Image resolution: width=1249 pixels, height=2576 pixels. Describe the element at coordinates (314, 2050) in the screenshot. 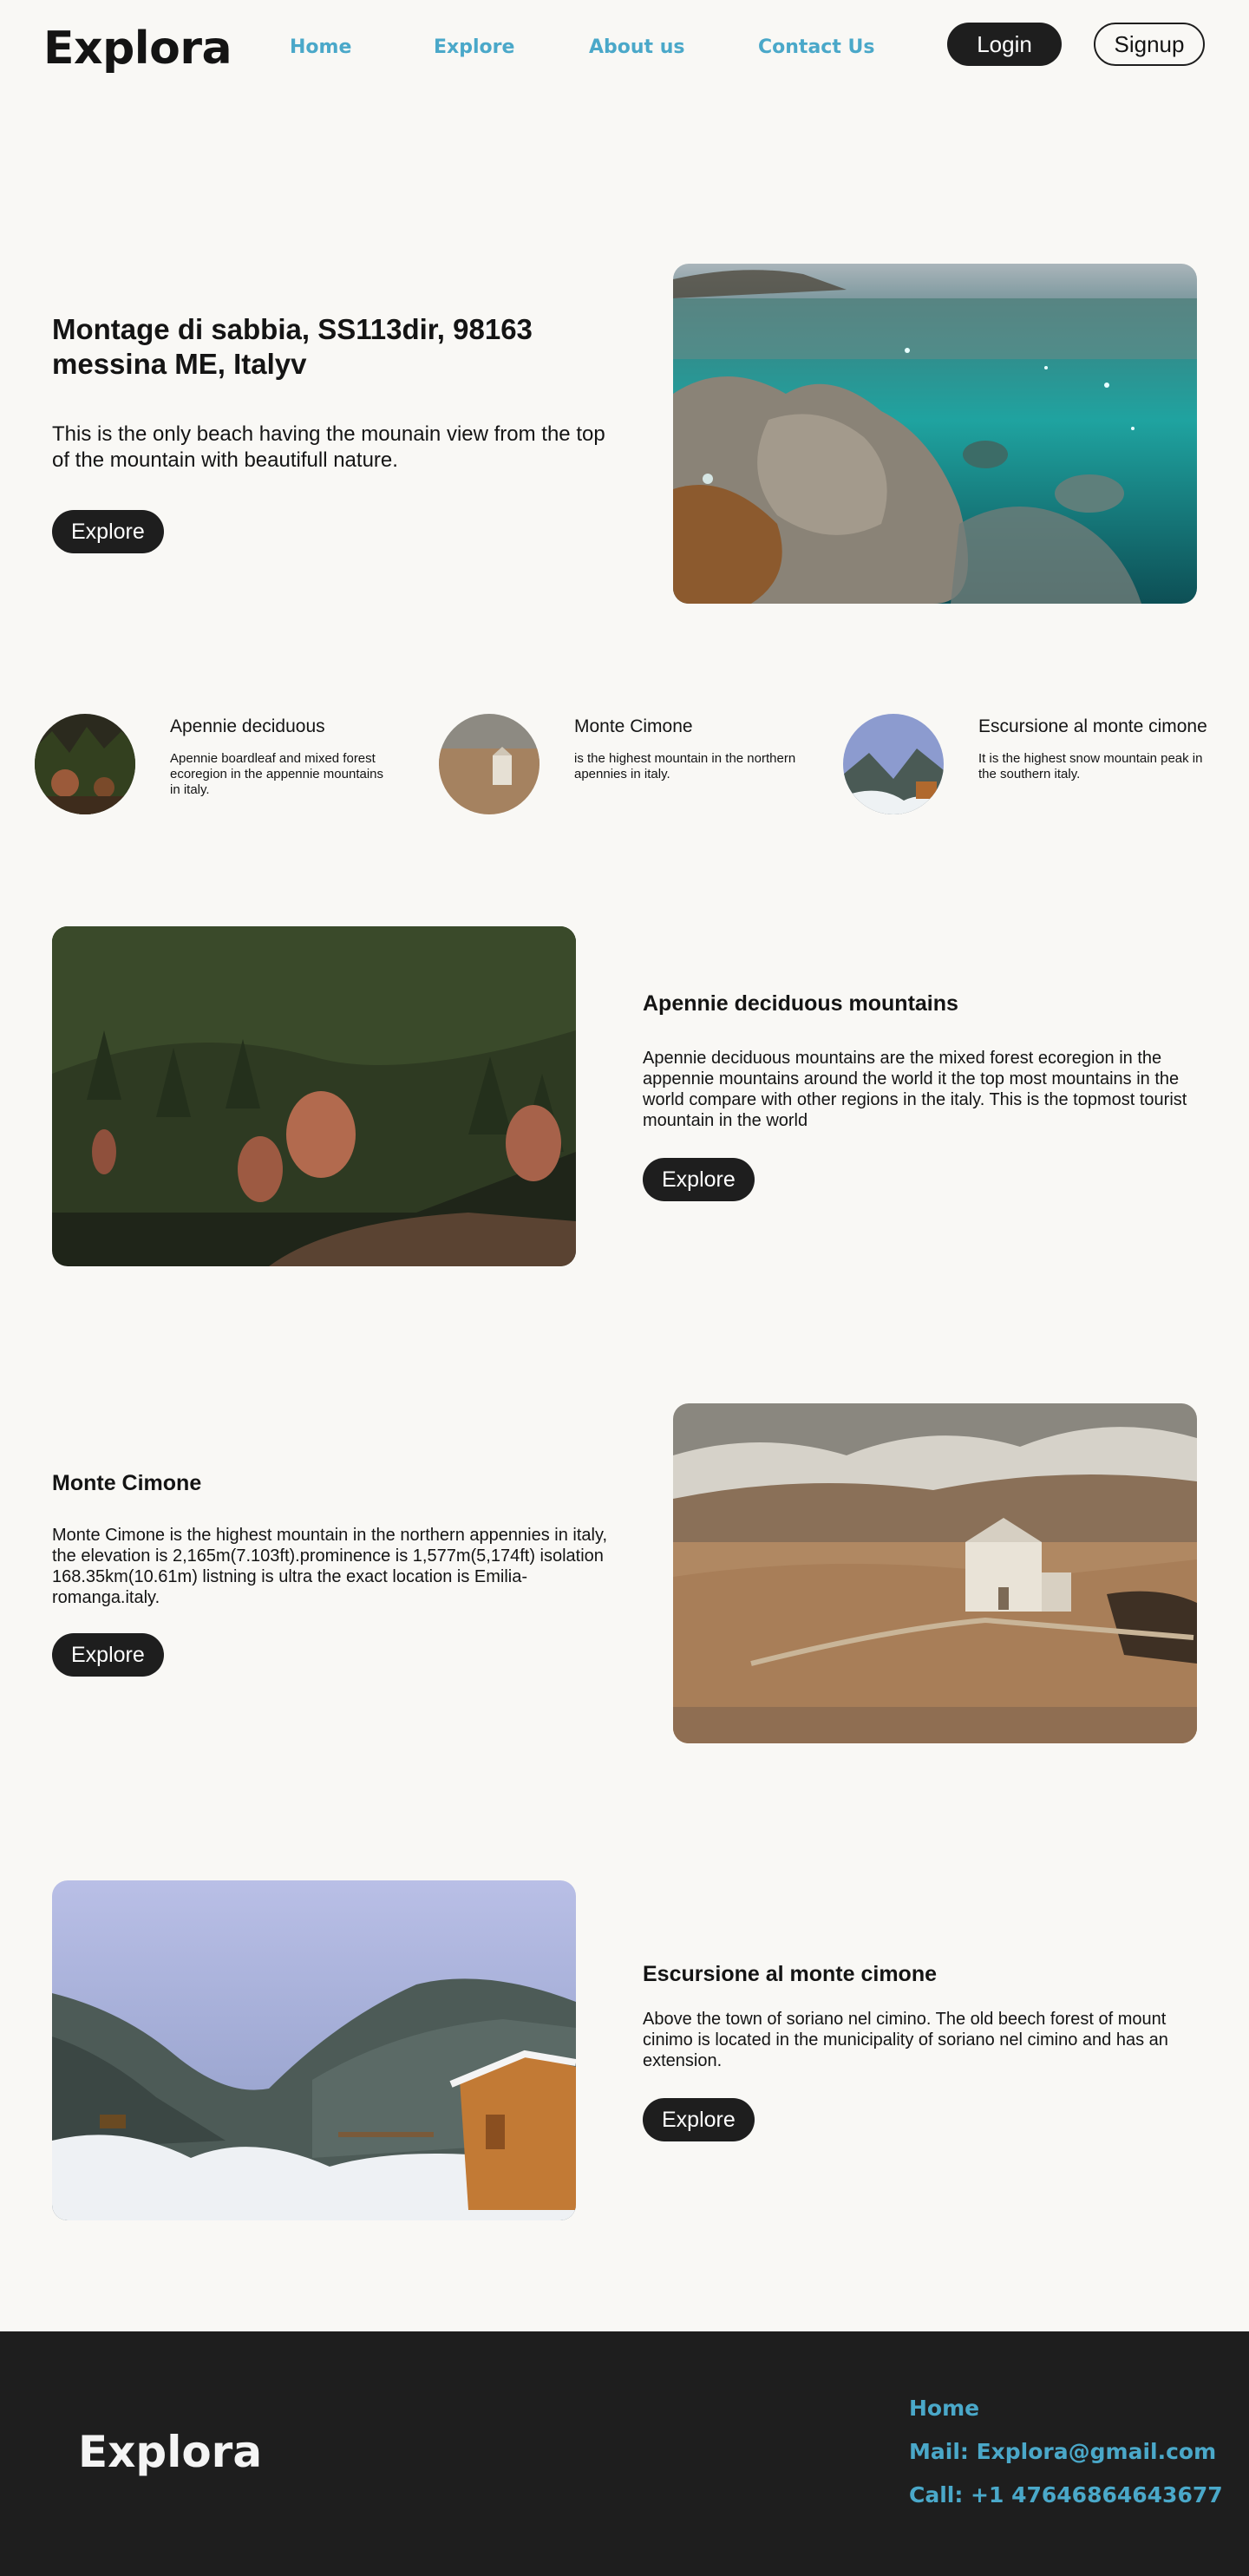

I see `snow-cabin-photo` at that location.